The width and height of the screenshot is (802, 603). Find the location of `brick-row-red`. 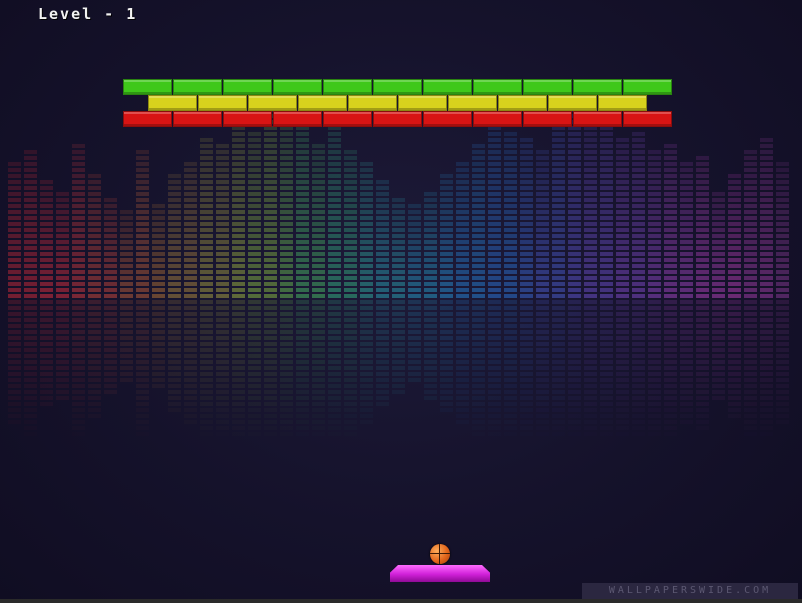

brick-row-red is located at coordinates (397, 119).